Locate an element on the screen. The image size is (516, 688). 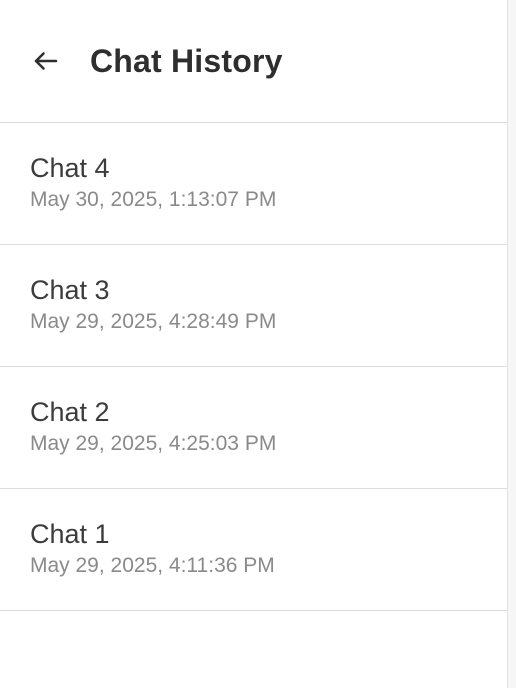
chat-timestamp: May 30, 2025, 1:13:07 PM is located at coordinates (153, 199).